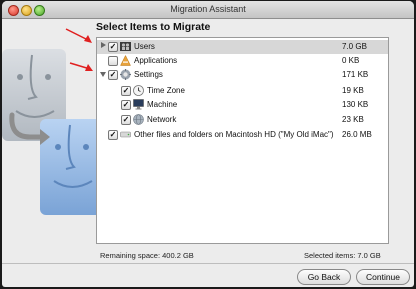 This screenshot has height=289, width=416. I want to click on clock-icon, so click(138, 90).